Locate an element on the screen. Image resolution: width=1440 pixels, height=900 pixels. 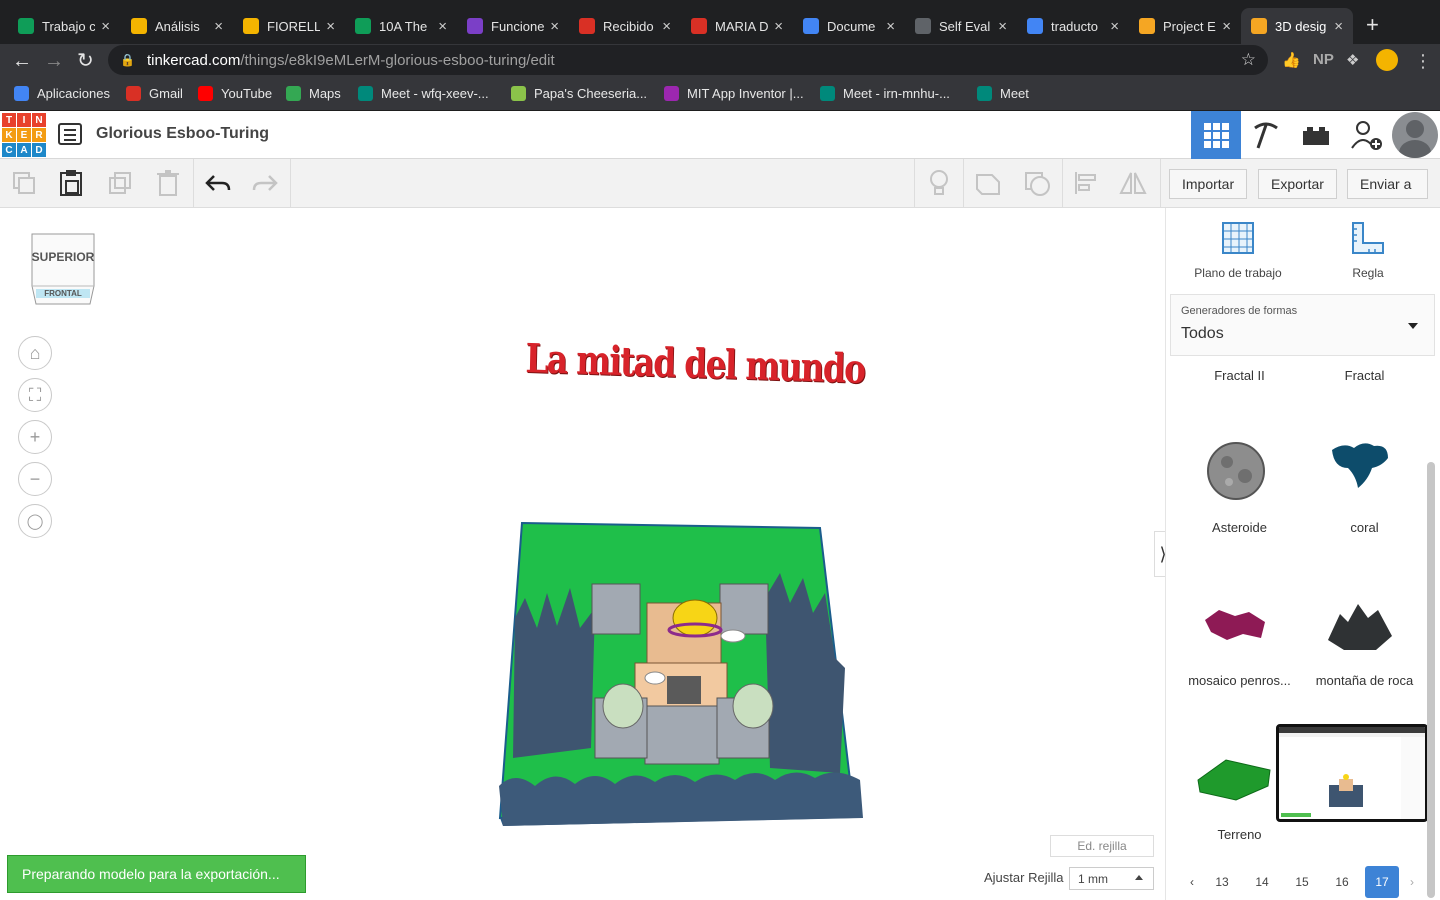
forward-icon: → is located at coordinates (54, 61).